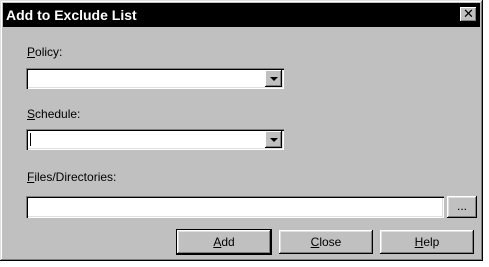 This screenshot has height=267, width=489. Describe the element at coordinates (326, 242) in the screenshot. I see `close-button: Close` at that location.